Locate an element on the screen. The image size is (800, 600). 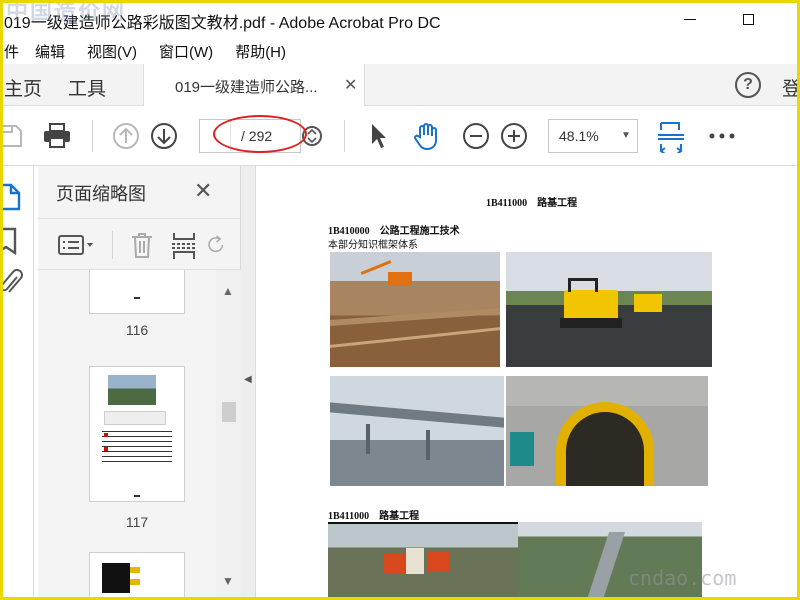
thumbnail-page-number: 116 is located at coordinates (137, 330).